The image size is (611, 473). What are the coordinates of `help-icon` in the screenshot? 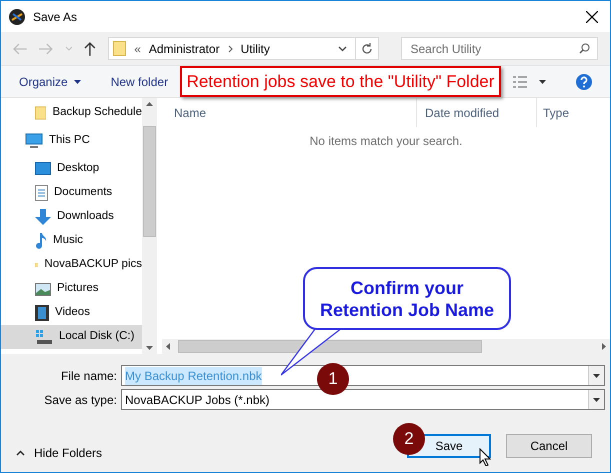 It's located at (584, 82).